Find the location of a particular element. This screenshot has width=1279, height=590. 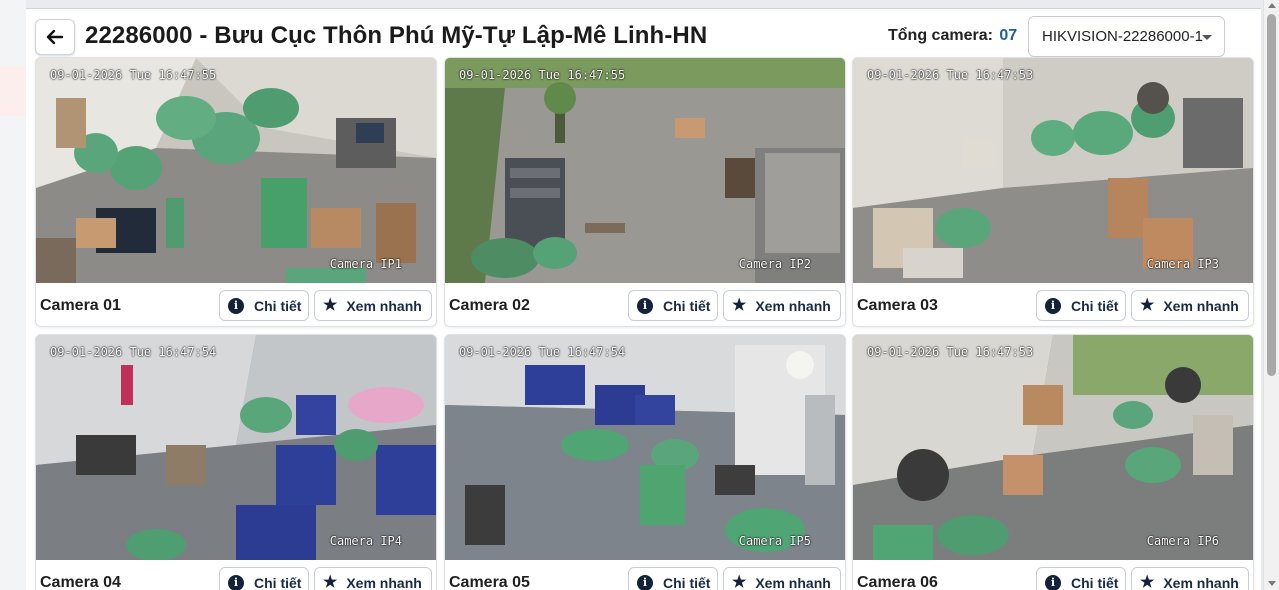

camera-overlay-label: Camera IP6 is located at coordinates (1182, 541).